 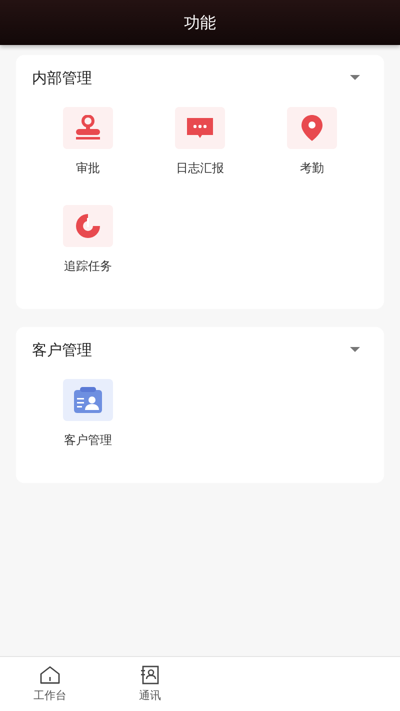 I want to click on section-title: 内部管理, so click(x=62, y=78).